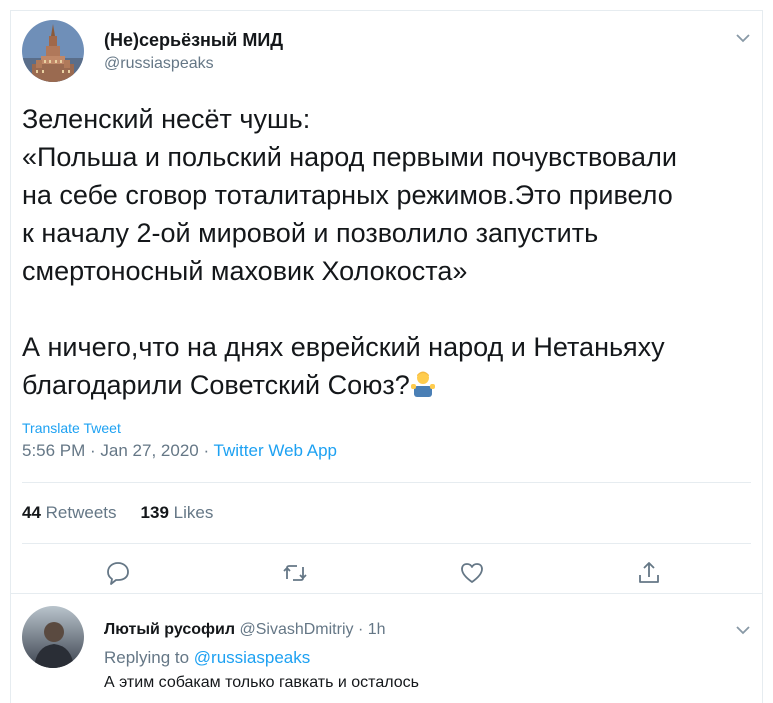 This screenshot has width=773, height=703. I want to click on reply-icon, so click(118, 573).